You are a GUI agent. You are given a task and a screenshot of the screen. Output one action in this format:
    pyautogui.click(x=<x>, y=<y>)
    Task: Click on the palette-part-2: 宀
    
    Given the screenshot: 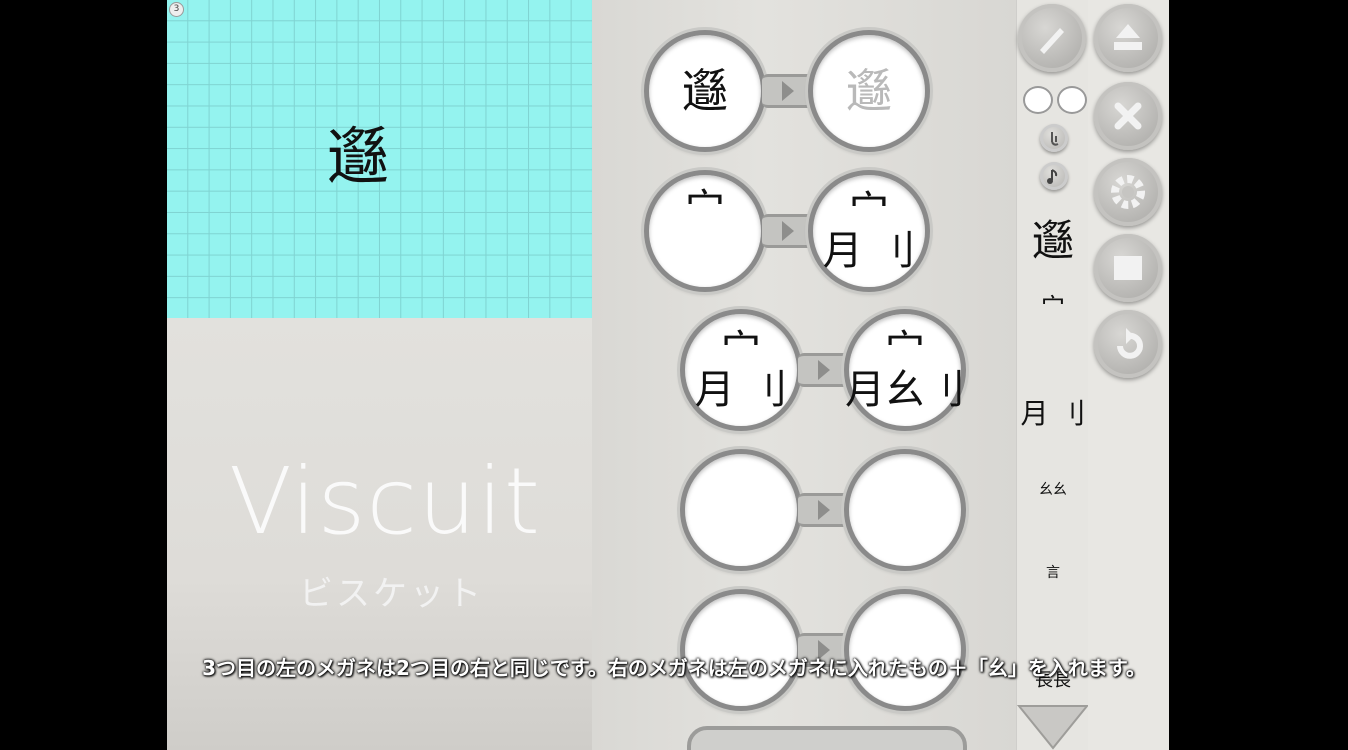 What is the action you would take?
    pyautogui.click(x=1053, y=307)
    